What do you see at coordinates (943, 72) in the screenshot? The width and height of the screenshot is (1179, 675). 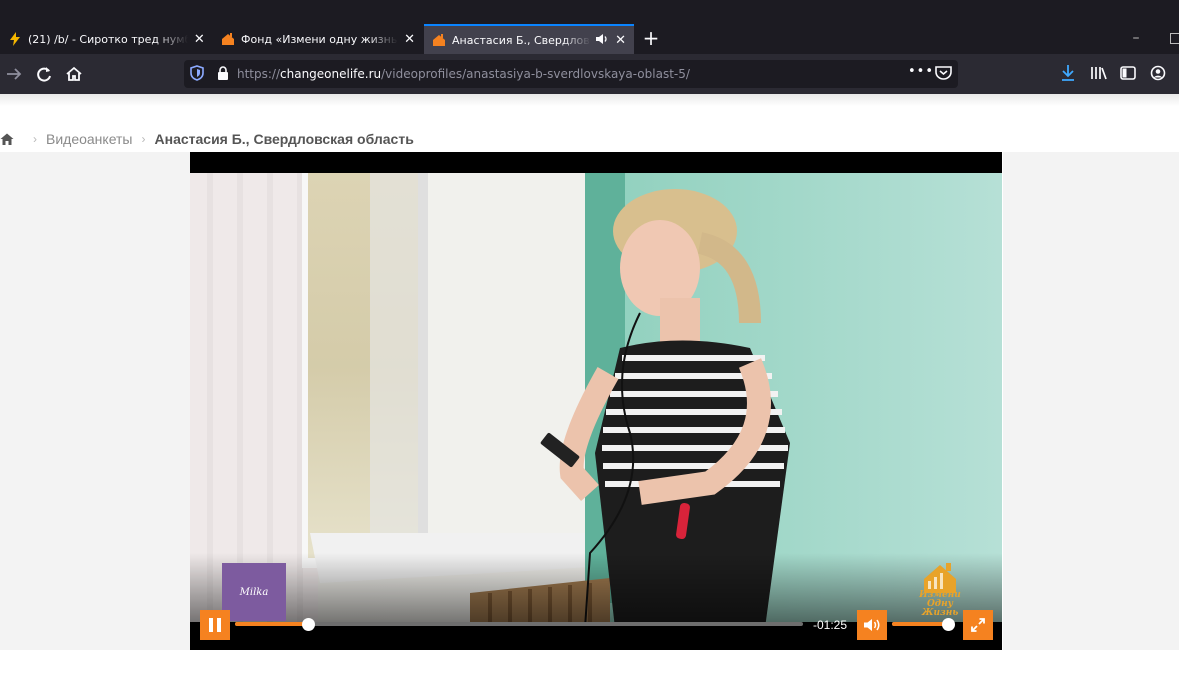 I see `pocket-icon` at bounding box center [943, 72].